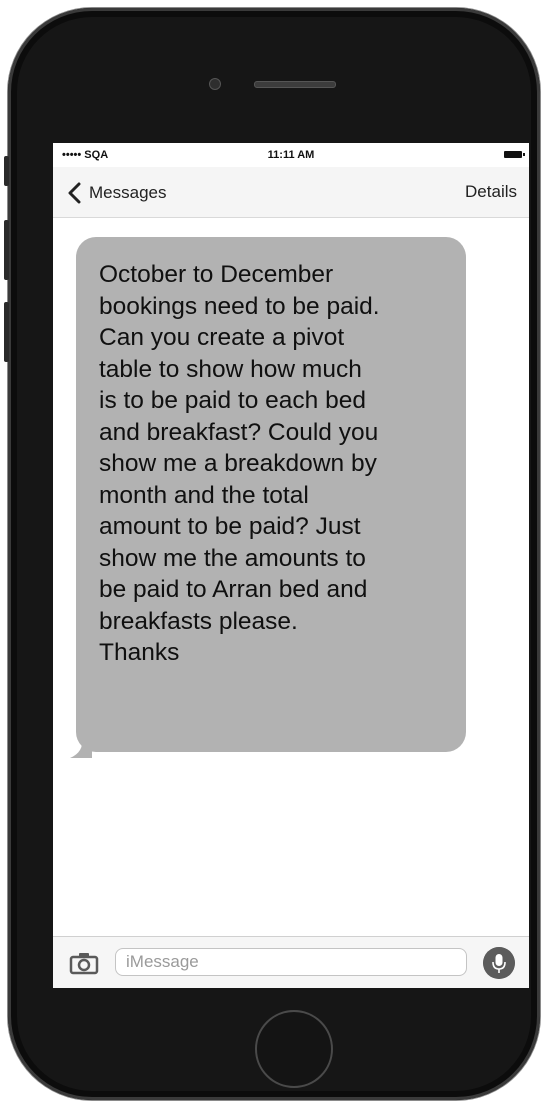  Describe the element at coordinates (215, 84) in the screenshot. I see `front-camera` at that location.